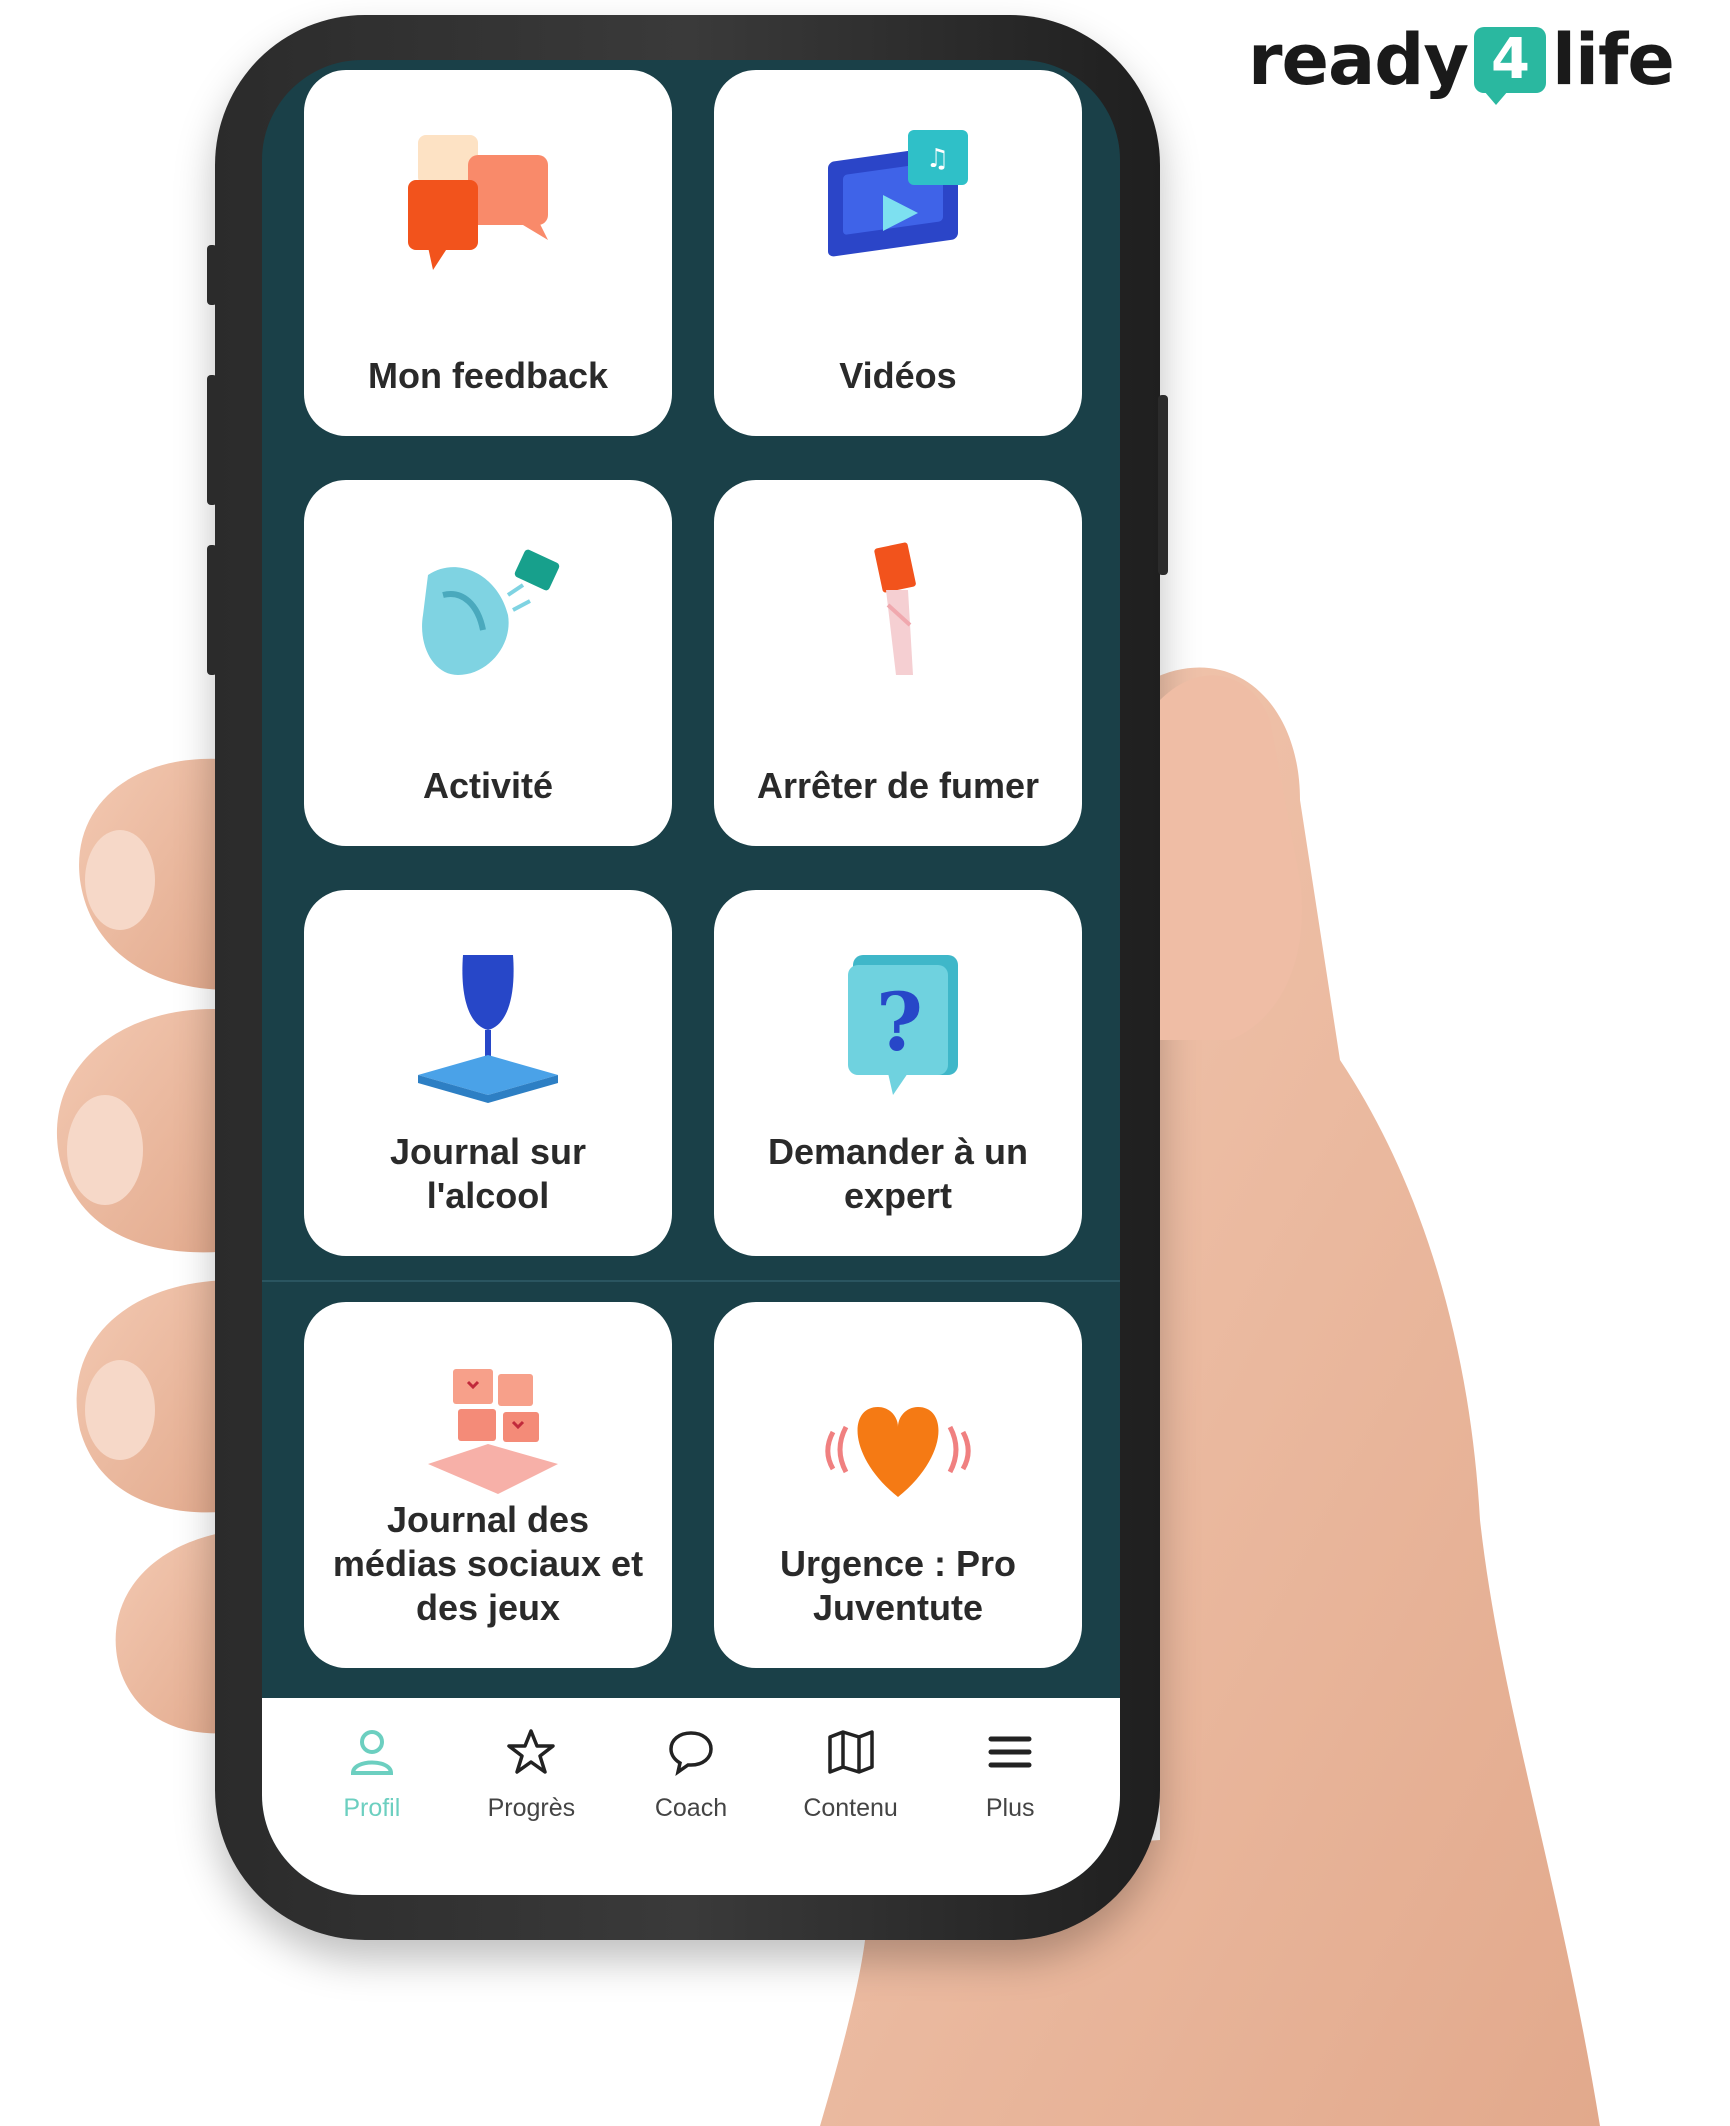 This screenshot has width=1730, height=2126. What do you see at coordinates (488, 1429) in the screenshot?
I see `social-media-icon` at bounding box center [488, 1429].